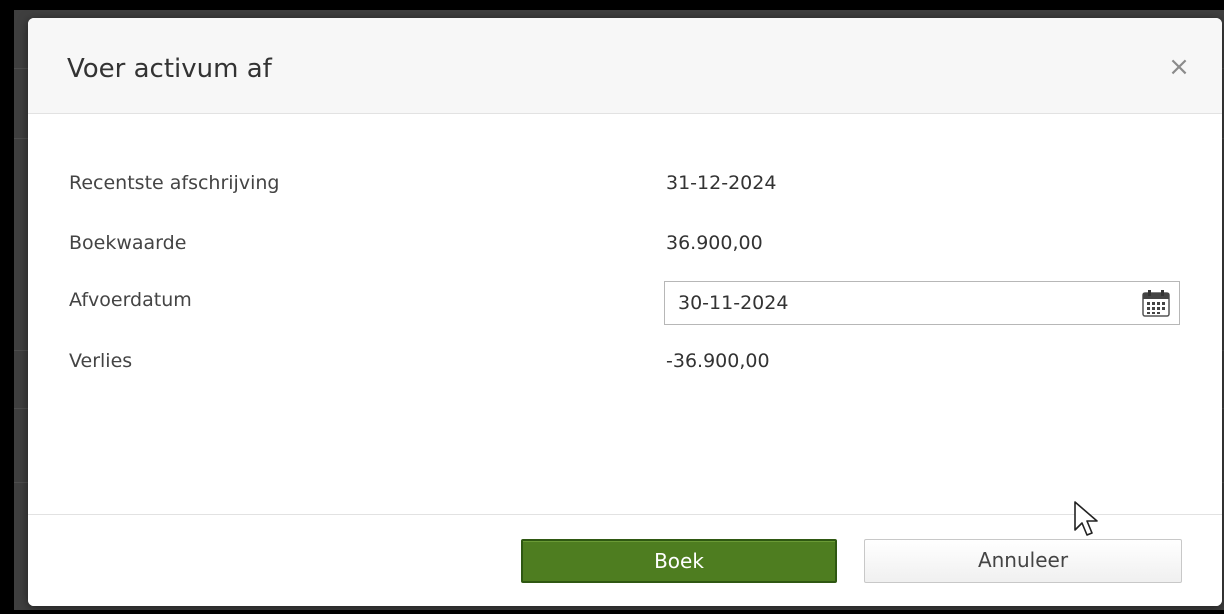 This screenshot has height=614, width=1224. What do you see at coordinates (169, 69) in the screenshot?
I see `dialog-title: Voer activum af` at bounding box center [169, 69].